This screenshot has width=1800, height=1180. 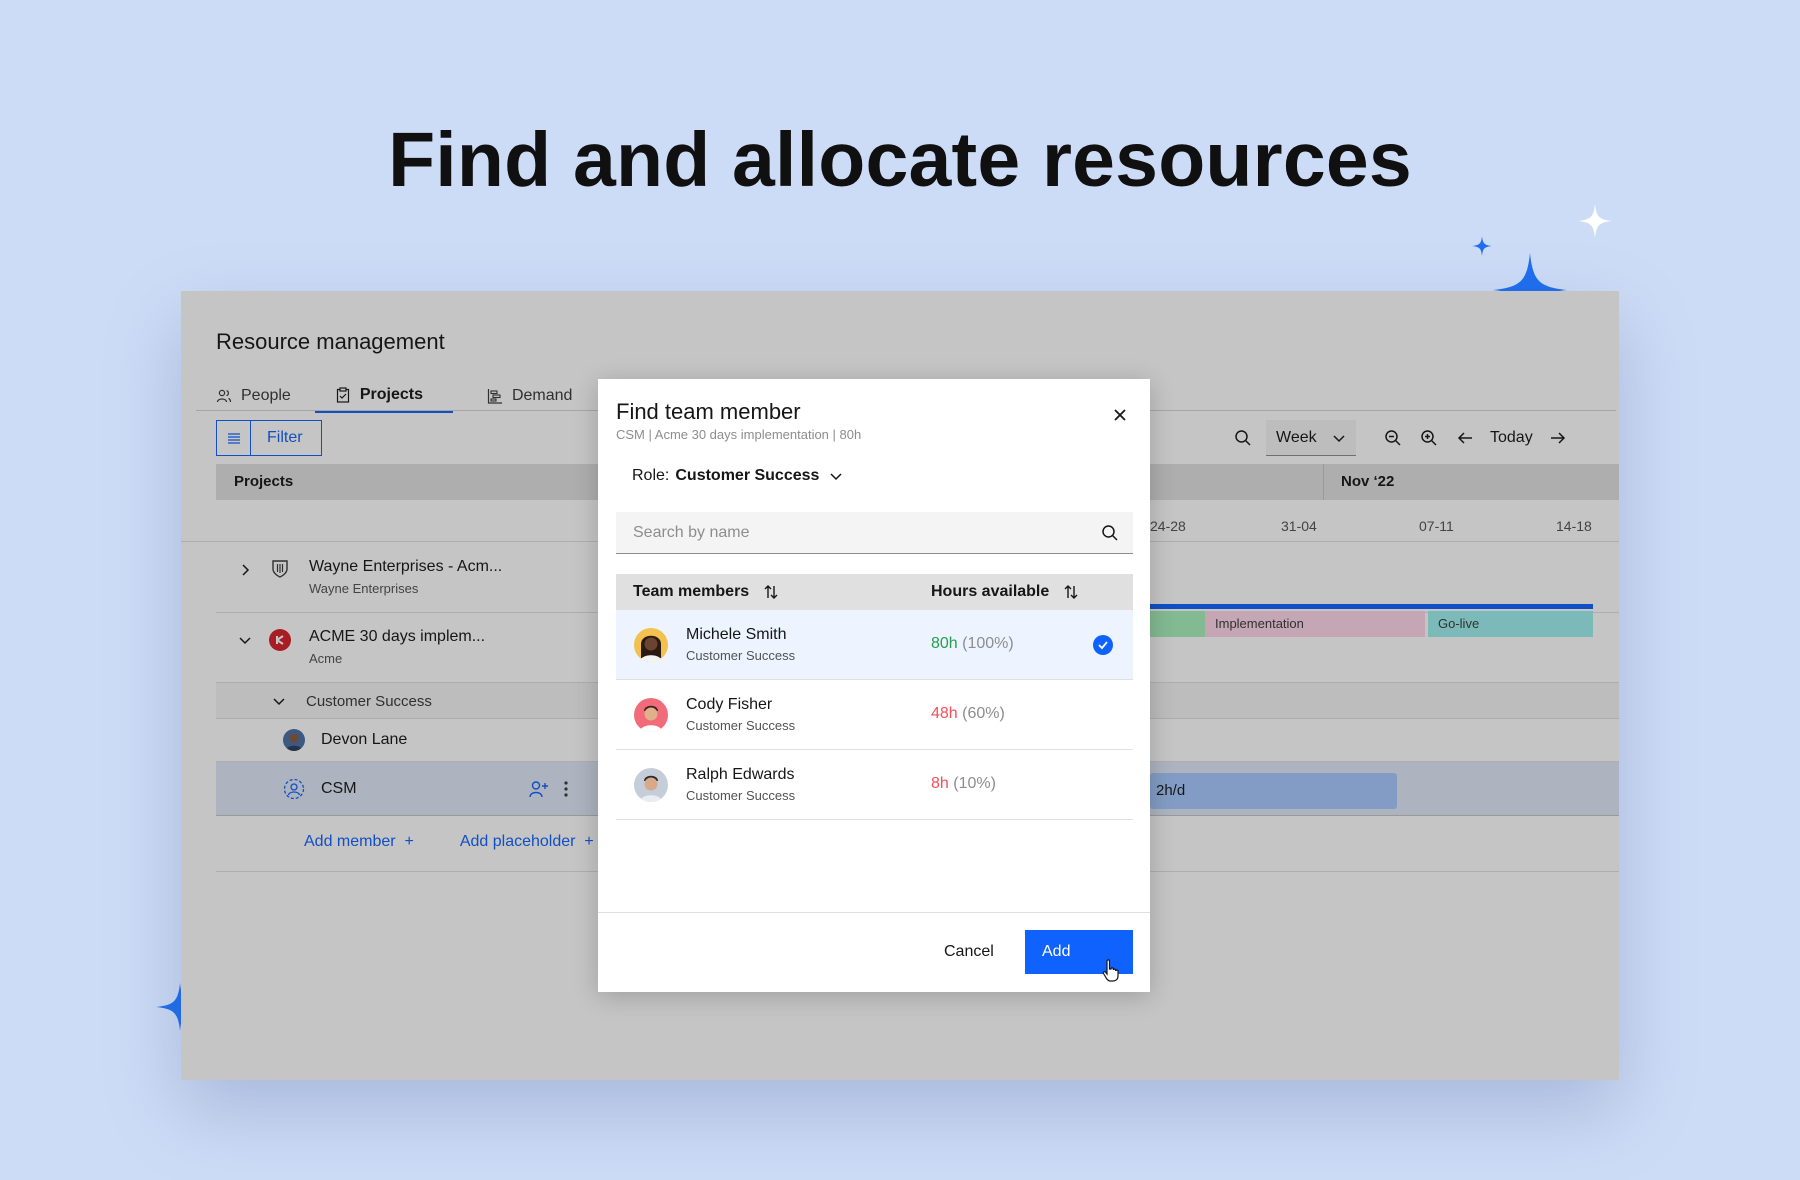 I want to click on hand-cursor-icon, so click(x=1110, y=970).